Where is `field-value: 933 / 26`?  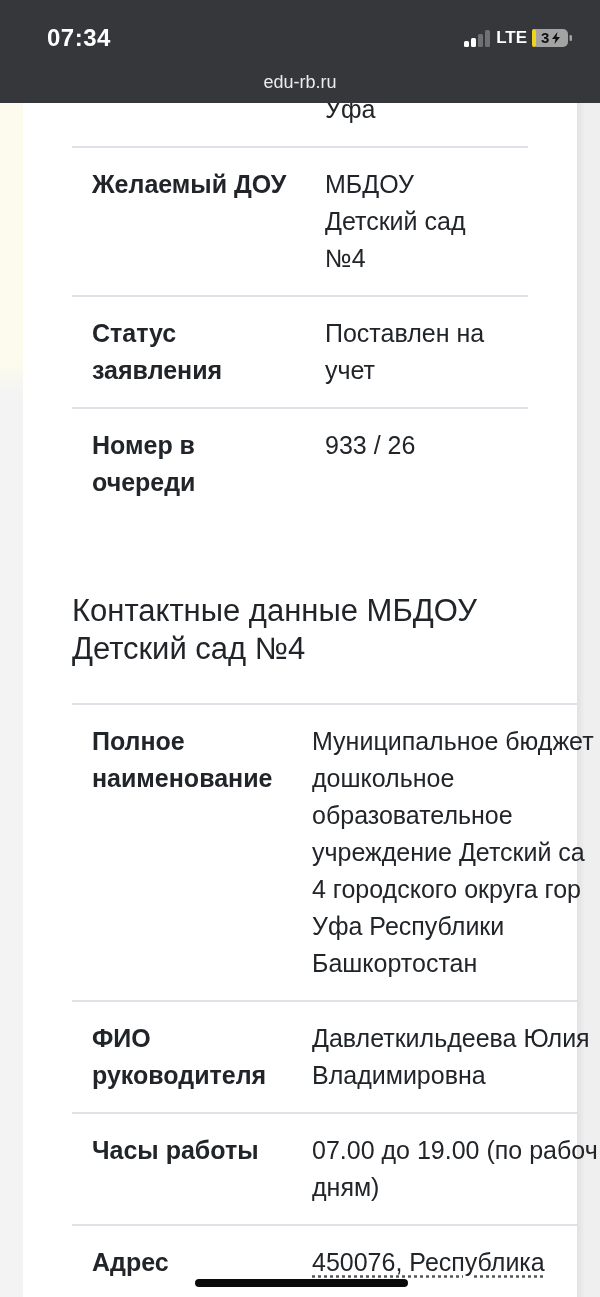 field-value: 933 / 26 is located at coordinates (370, 445).